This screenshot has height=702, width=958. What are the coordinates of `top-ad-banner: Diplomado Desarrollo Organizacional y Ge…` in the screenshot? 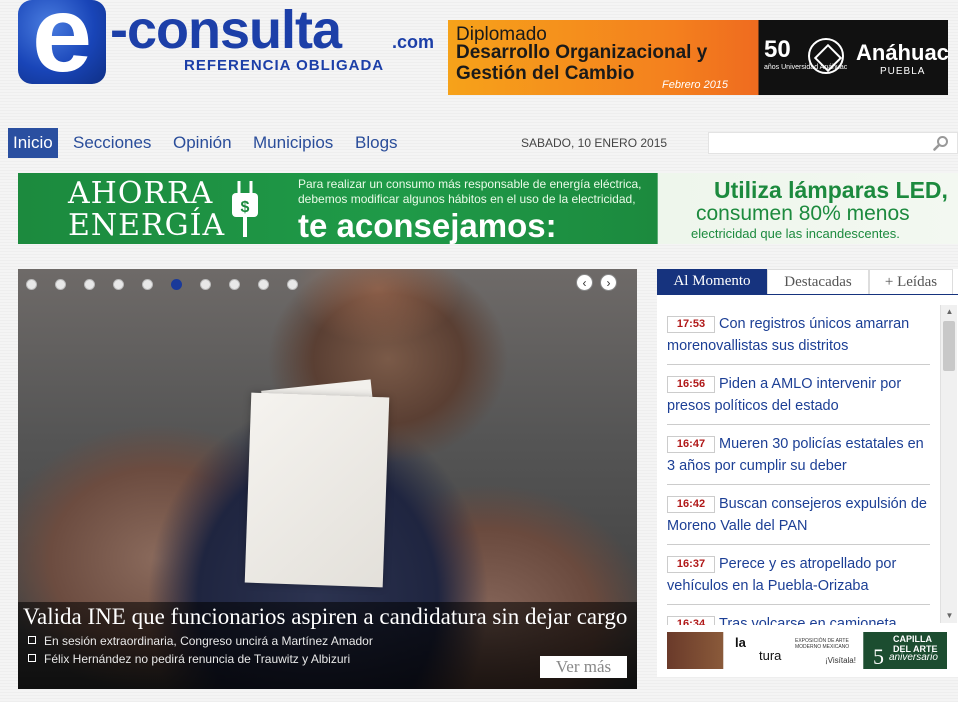 It's located at (698, 57).